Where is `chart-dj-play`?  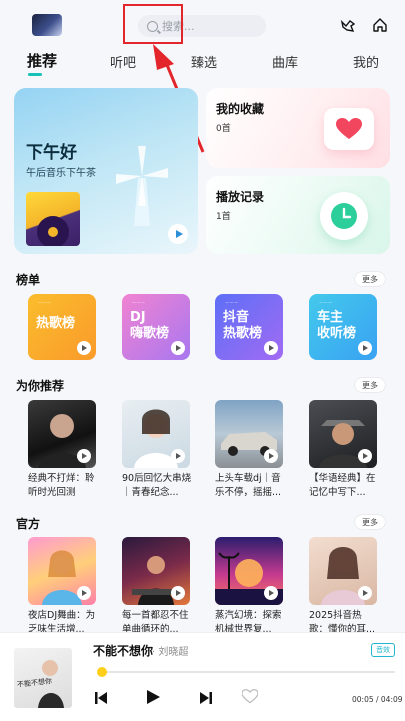 chart-dj-play is located at coordinates (178, 348).